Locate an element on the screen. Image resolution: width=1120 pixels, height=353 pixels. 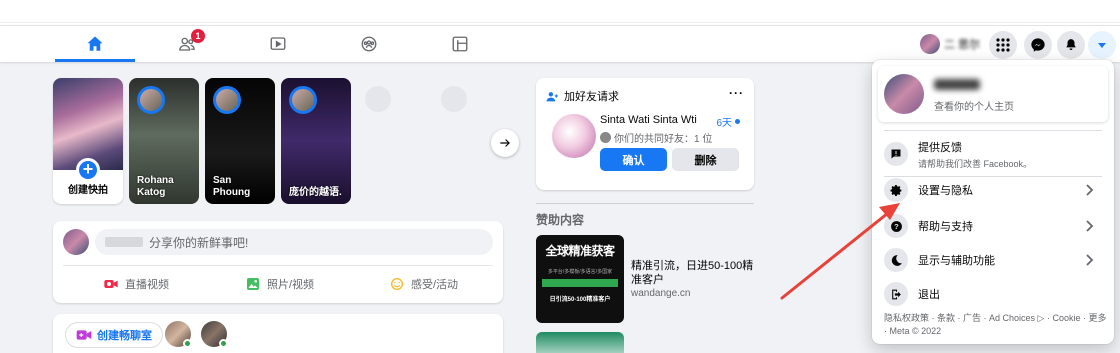
more-options-button: ··· is located at coordinates (736, 93).